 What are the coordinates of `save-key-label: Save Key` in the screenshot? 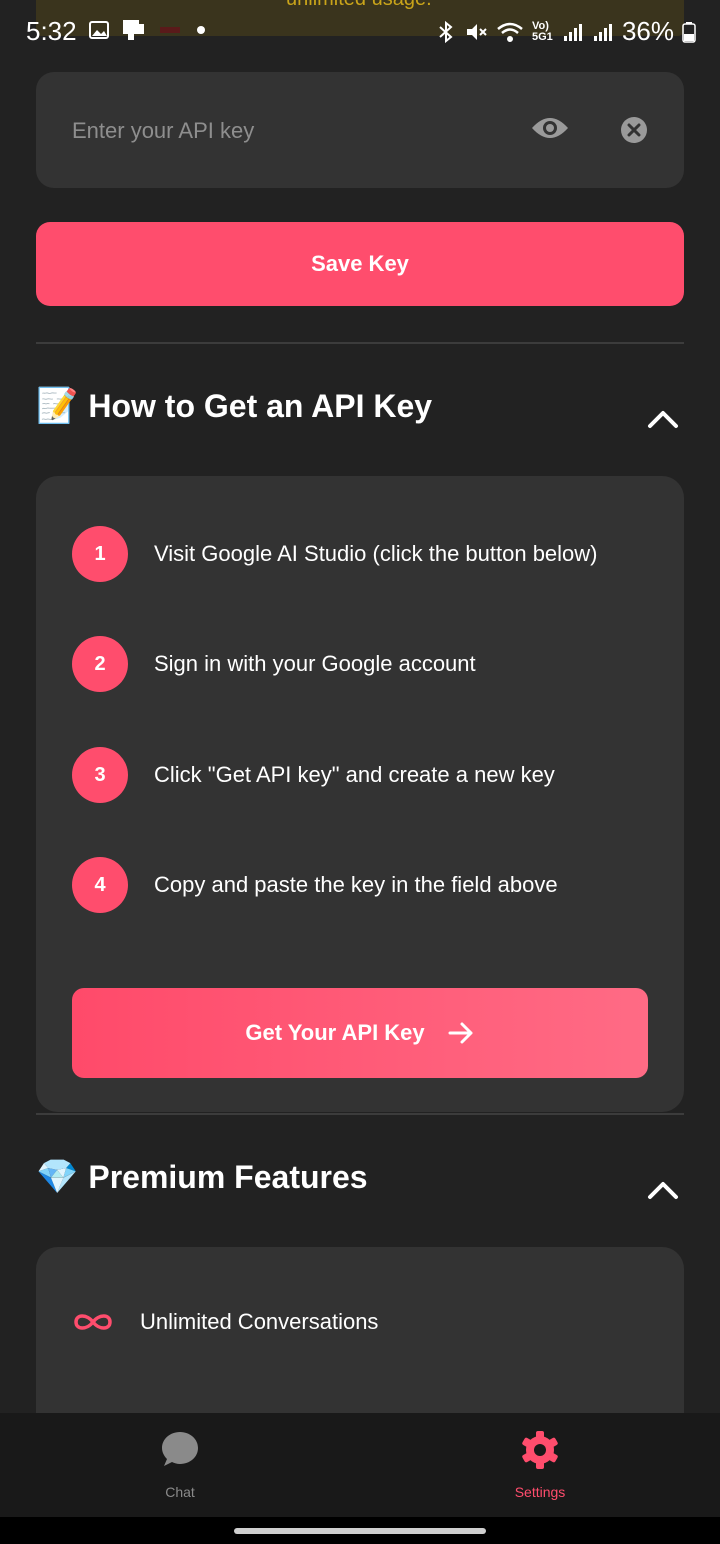 It's located at (360, 263).